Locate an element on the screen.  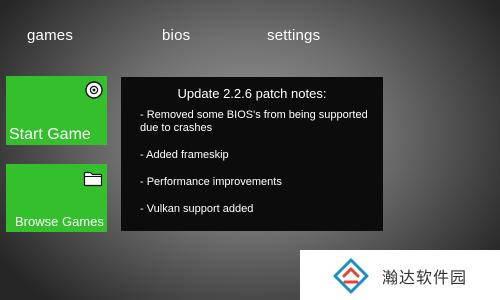
tab-settings: settings is located at coordinates (293, 35).